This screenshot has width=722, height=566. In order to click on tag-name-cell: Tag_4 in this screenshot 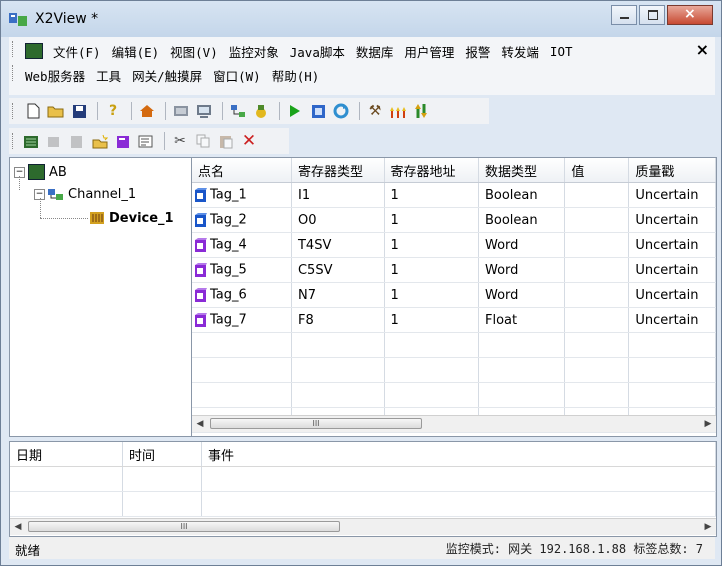, I will do `click(242, 245)`.